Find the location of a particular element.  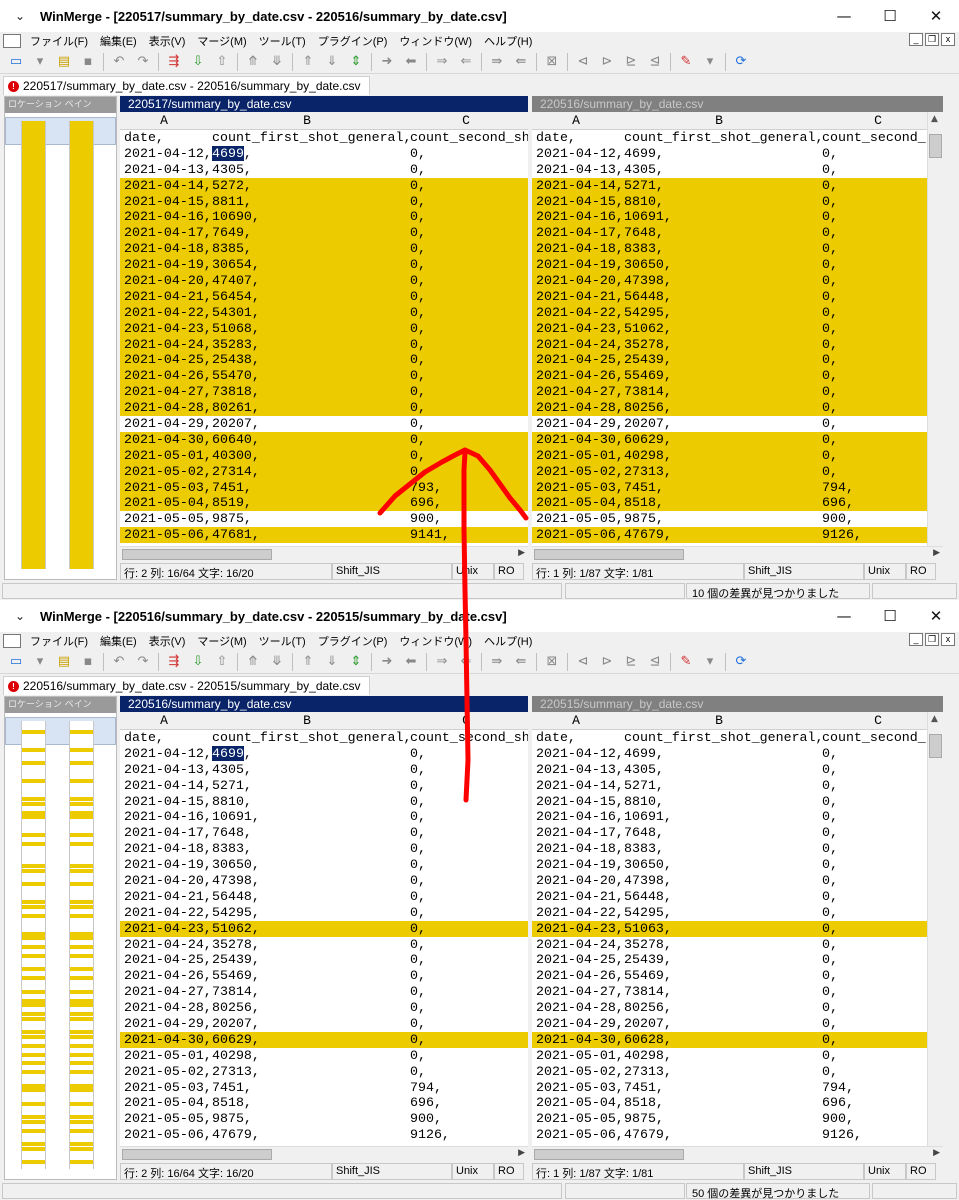

mdi-minimize-button: _ is located at coordinates (916, 39).